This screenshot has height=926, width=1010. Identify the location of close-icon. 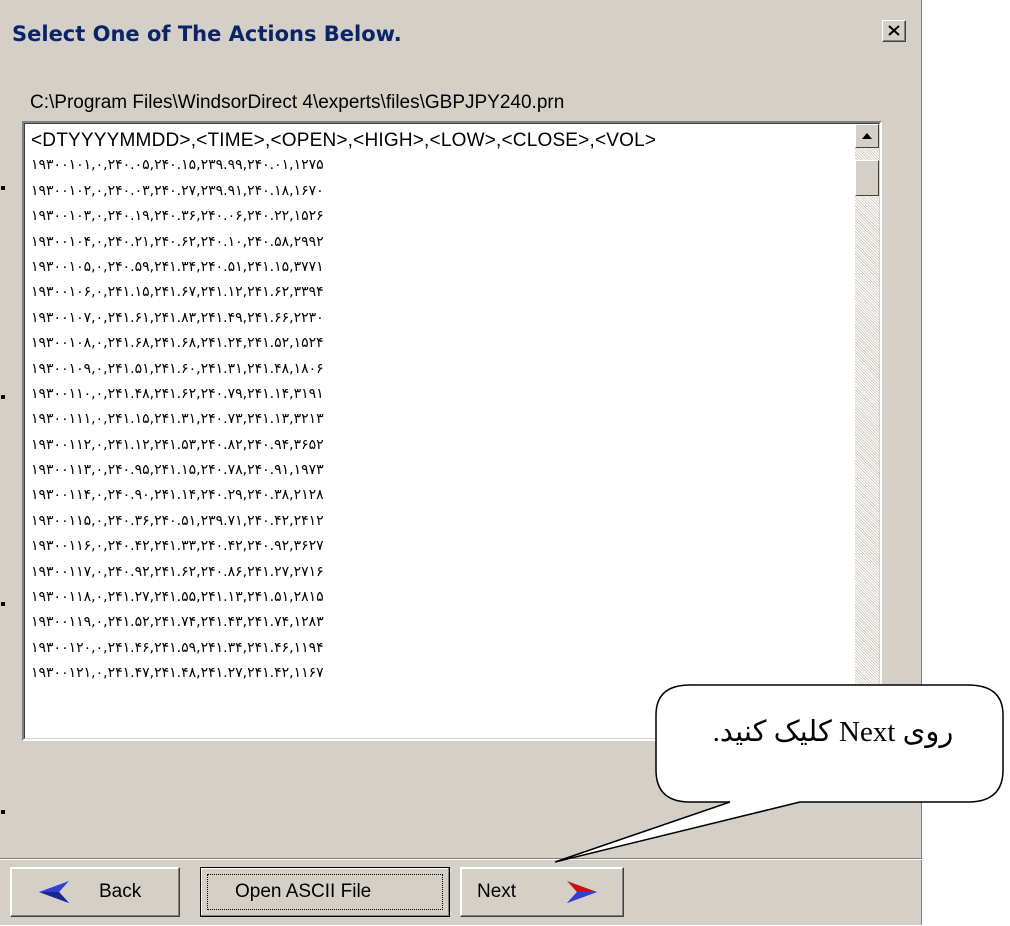
(894, 30).